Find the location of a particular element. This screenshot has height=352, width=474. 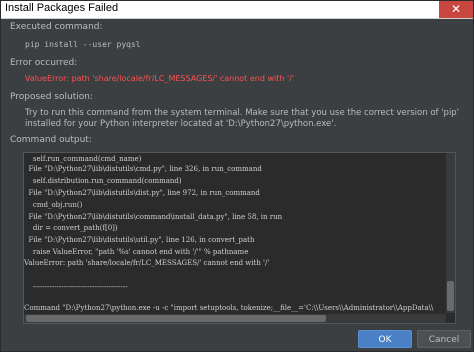

horizontal-scroll-thumb is located at coordinates (176, 318).